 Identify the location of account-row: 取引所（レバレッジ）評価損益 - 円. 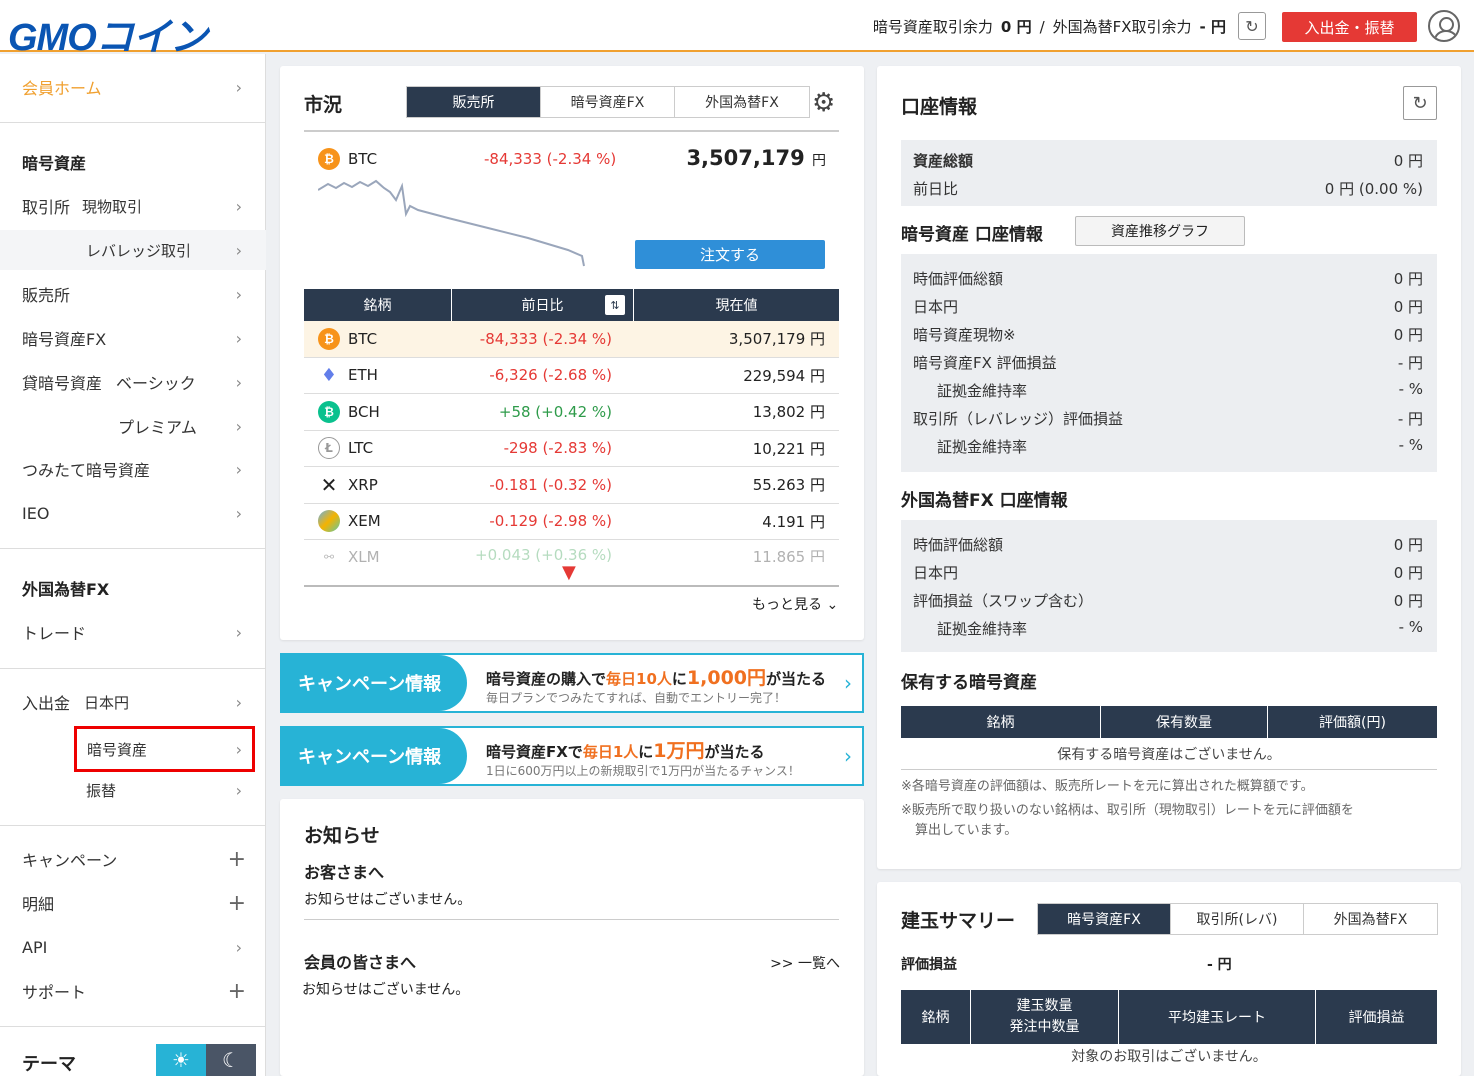
(1168, 418).